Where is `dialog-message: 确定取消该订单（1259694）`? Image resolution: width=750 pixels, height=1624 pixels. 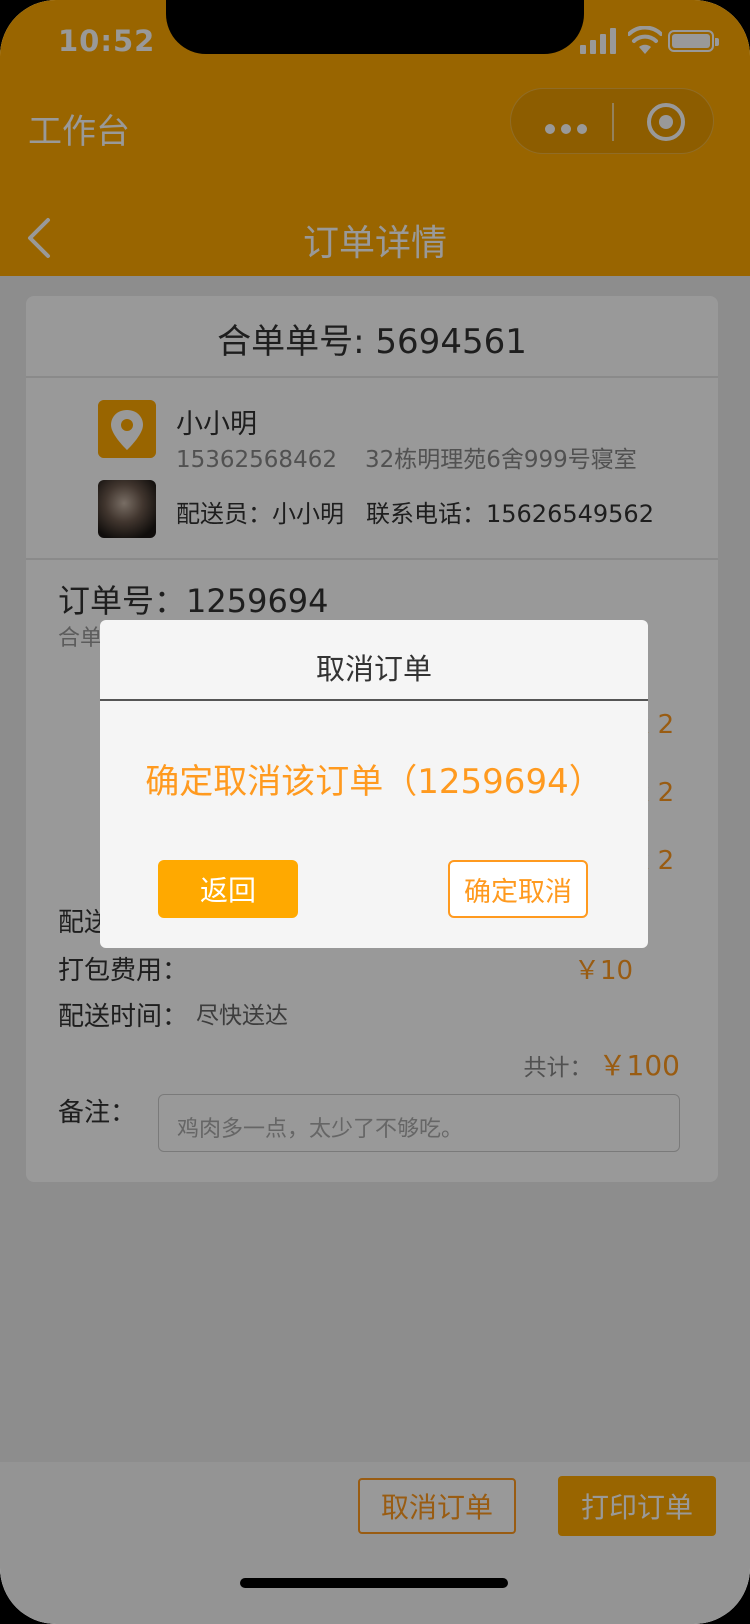 dialog-message: 确定取消该订单（1259694） is located at coordinates (374, 782).